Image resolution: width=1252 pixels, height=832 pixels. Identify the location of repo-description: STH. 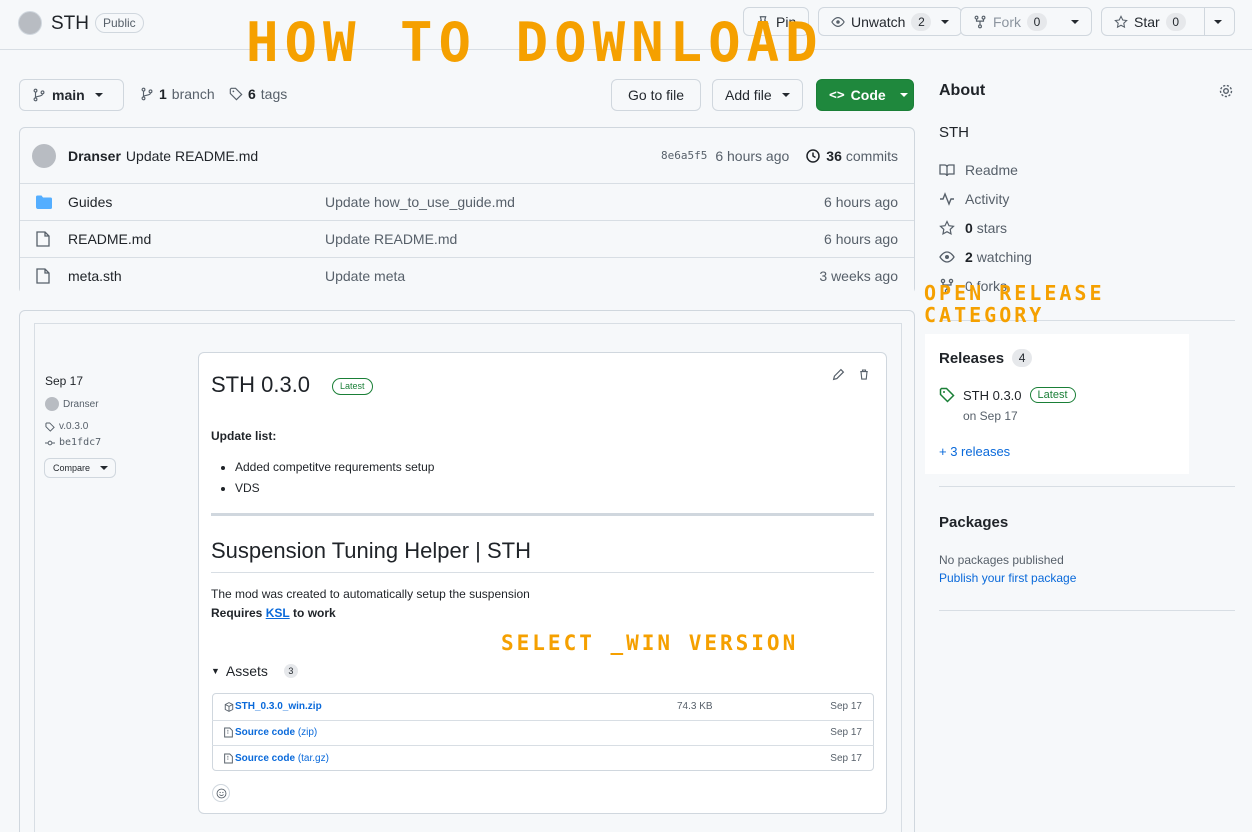
(954, 132).